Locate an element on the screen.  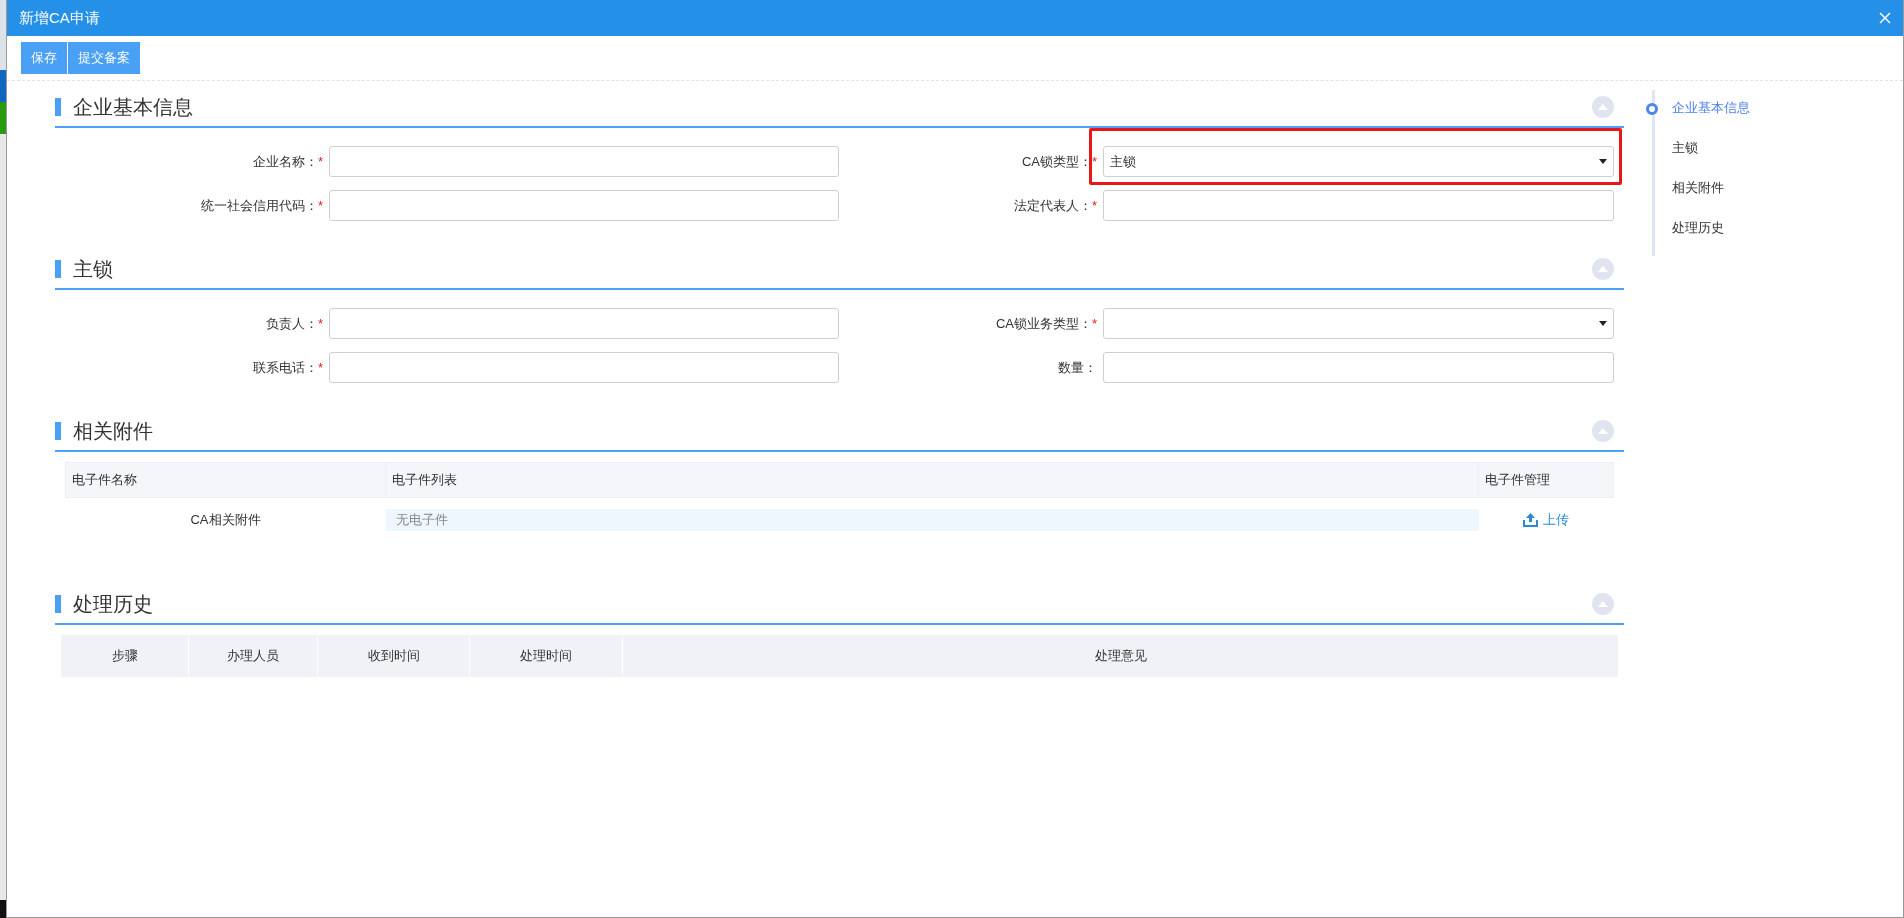
window-title: 新增CA申请 is located at coordinates (59, 18).